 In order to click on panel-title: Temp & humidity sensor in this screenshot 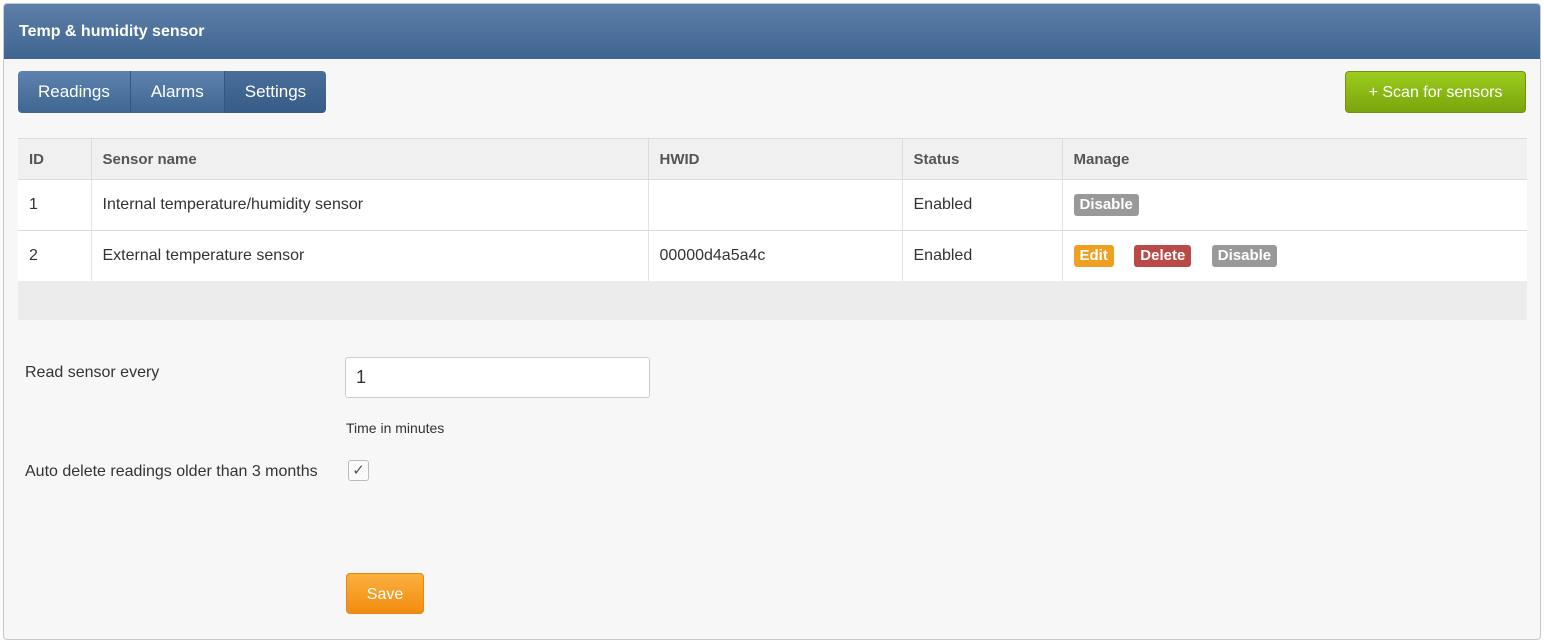, I will do `click(772, 31)`.